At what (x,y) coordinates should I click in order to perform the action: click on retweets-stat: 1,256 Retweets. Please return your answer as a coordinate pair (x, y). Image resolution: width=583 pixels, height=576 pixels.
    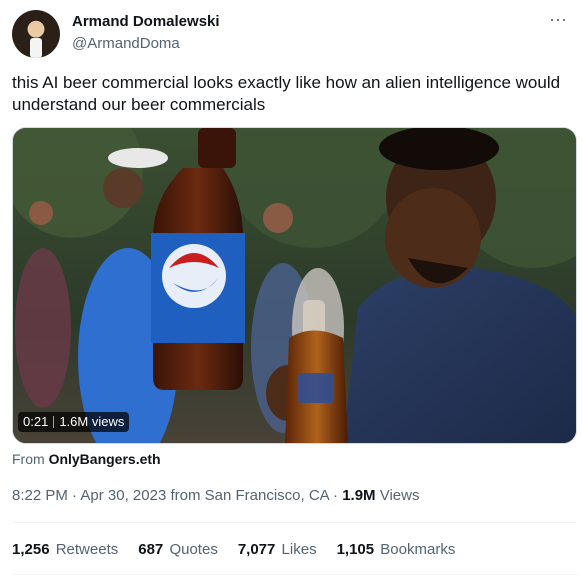
    Looking at the image, I should click on (65, 550).